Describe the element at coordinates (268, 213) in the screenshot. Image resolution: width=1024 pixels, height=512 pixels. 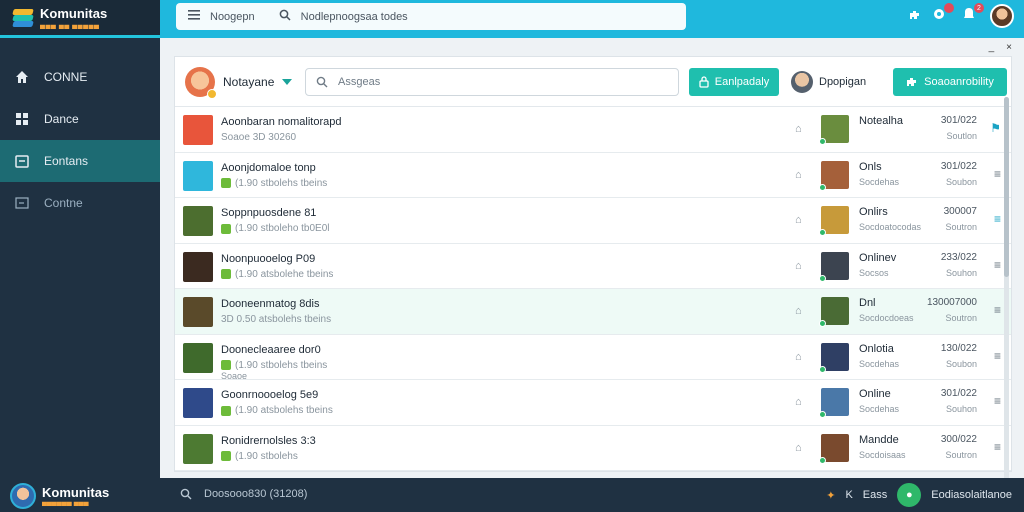
I see `row-title: Soppnpuosdene 81` at that location.